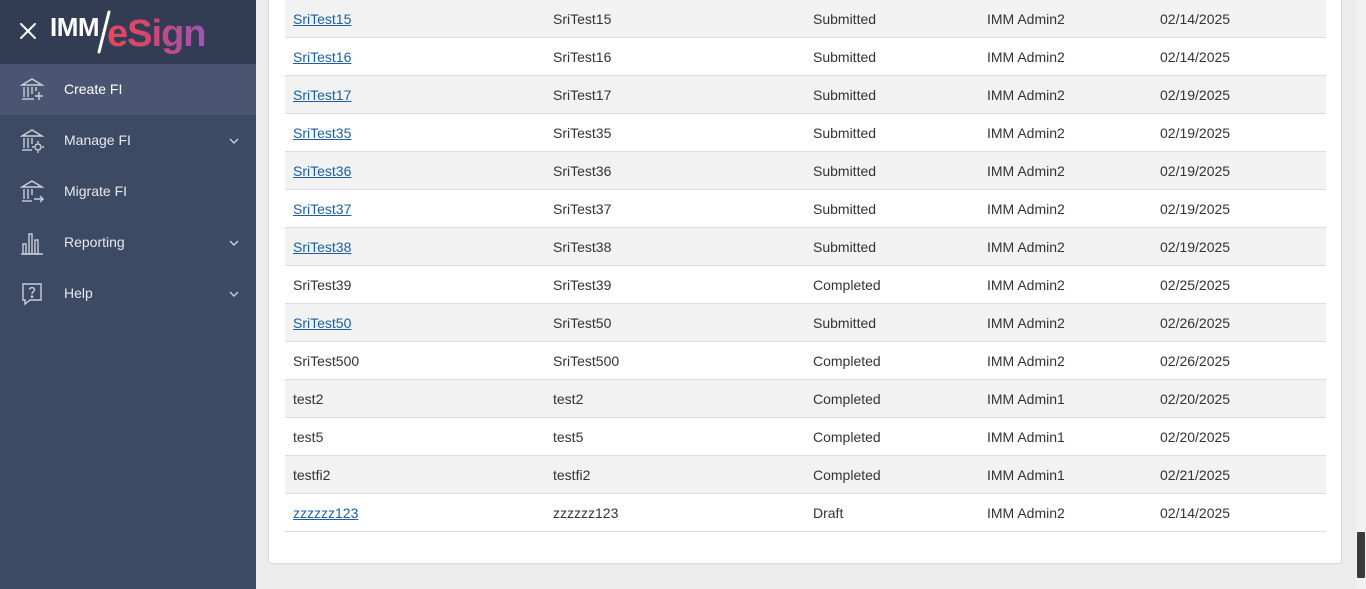 This screenshot has height=589, width=1366. What do you see at coordinates (322, 285) in the screenshot?
I see `fi-name-cell: SriTest39` at bounding box center [322, 285].